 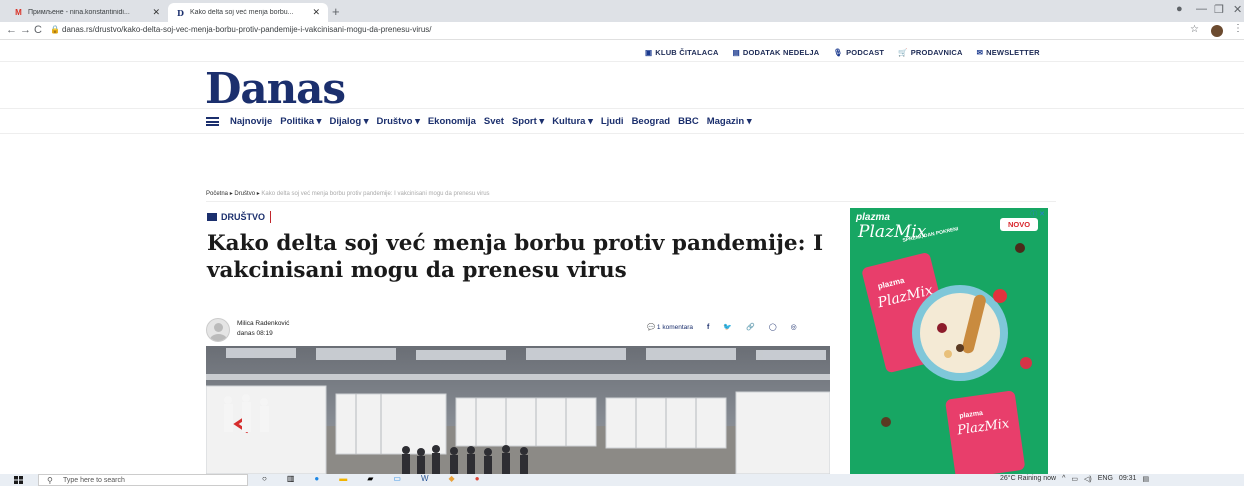 I want to click on nav-item-politika: Politika ▾, so click(x=300, y=121).